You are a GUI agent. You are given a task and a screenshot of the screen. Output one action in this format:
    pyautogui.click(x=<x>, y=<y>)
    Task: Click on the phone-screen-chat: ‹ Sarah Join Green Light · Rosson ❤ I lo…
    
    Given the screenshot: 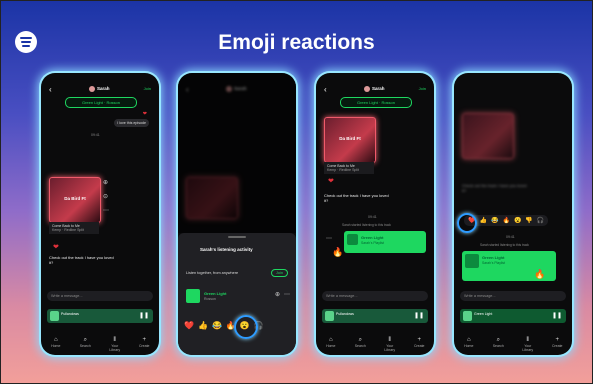 What is the action you would take?
    pyautogui.click(x=100, y=214)
    